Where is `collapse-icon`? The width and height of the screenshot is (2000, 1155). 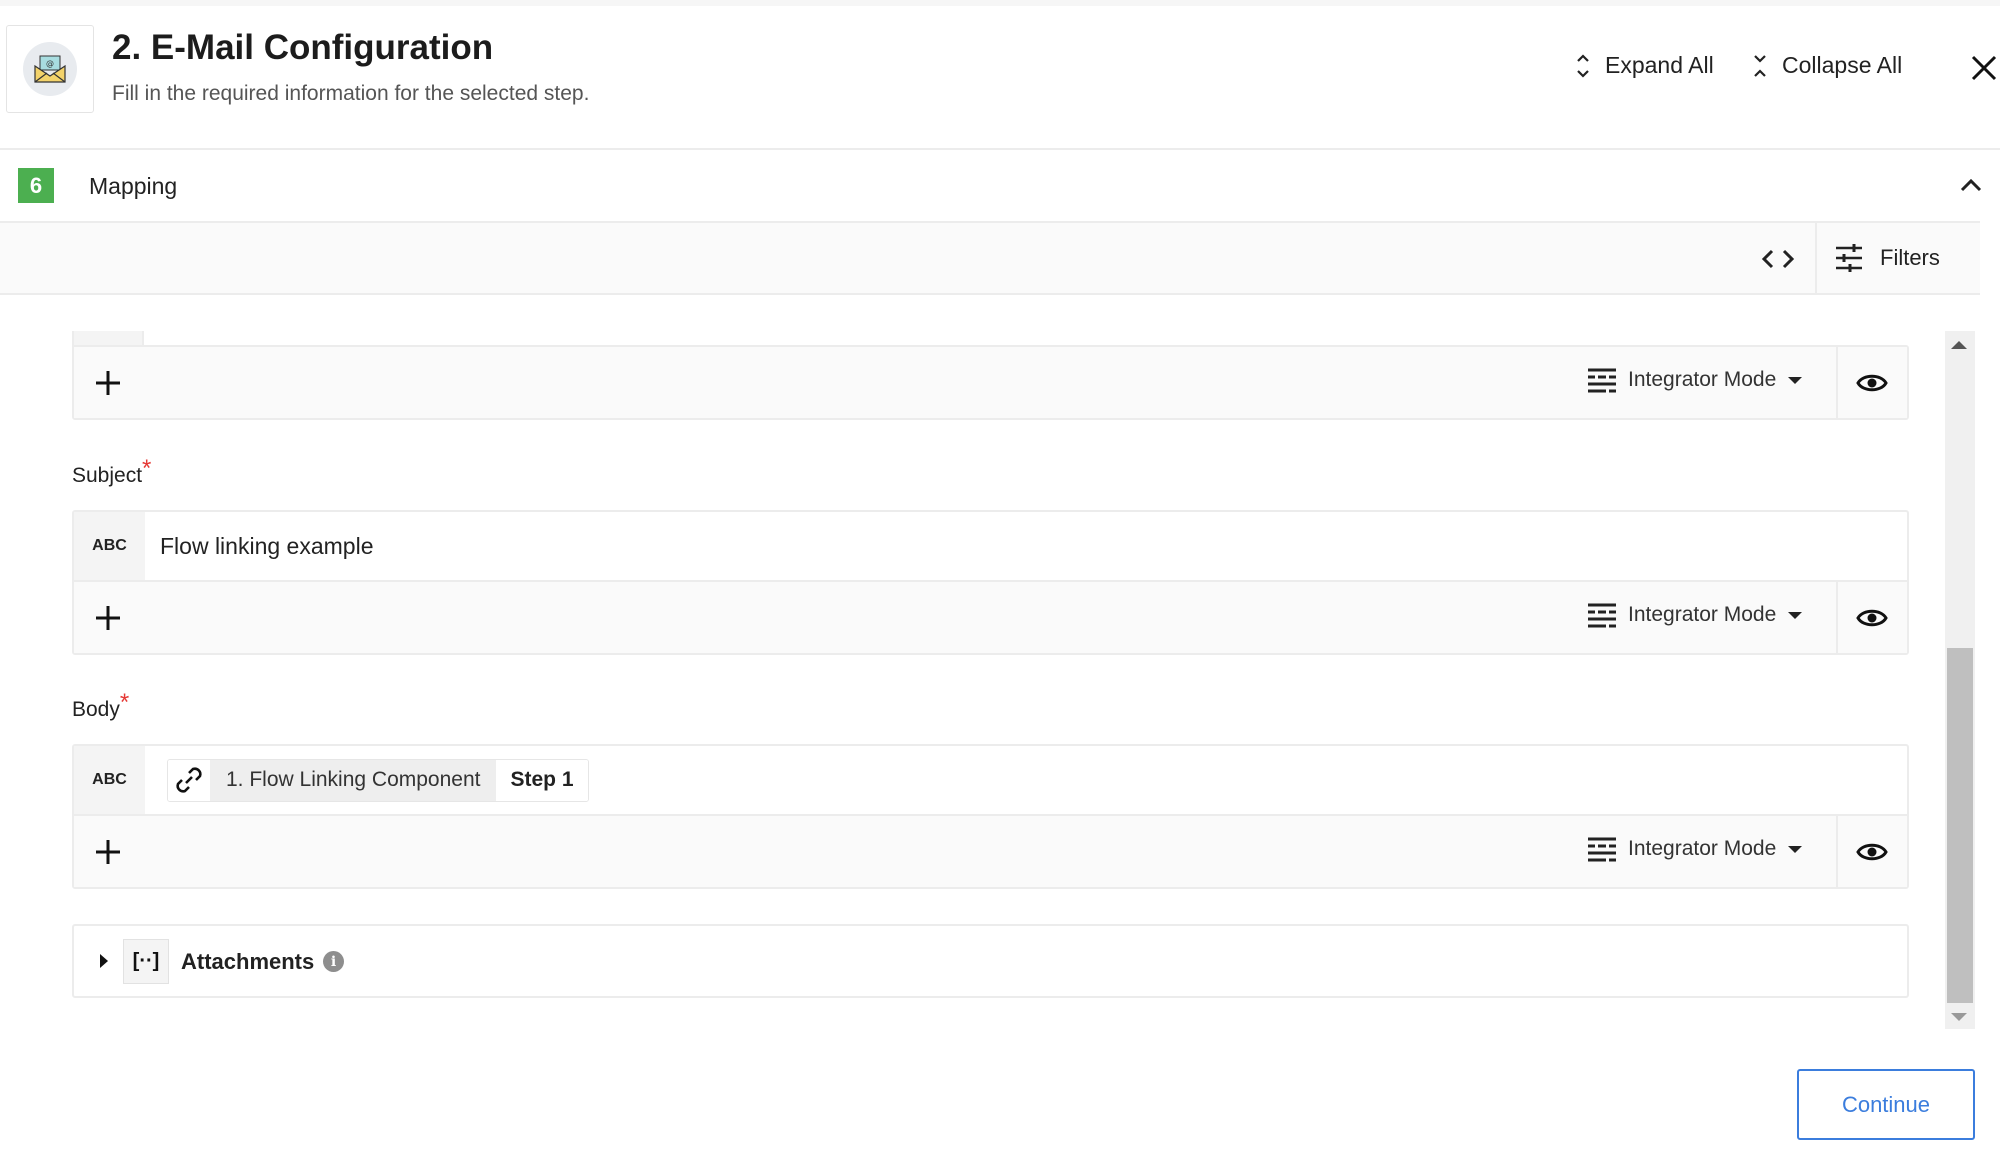
collapse-icon is located at coordinates (1760, 65).